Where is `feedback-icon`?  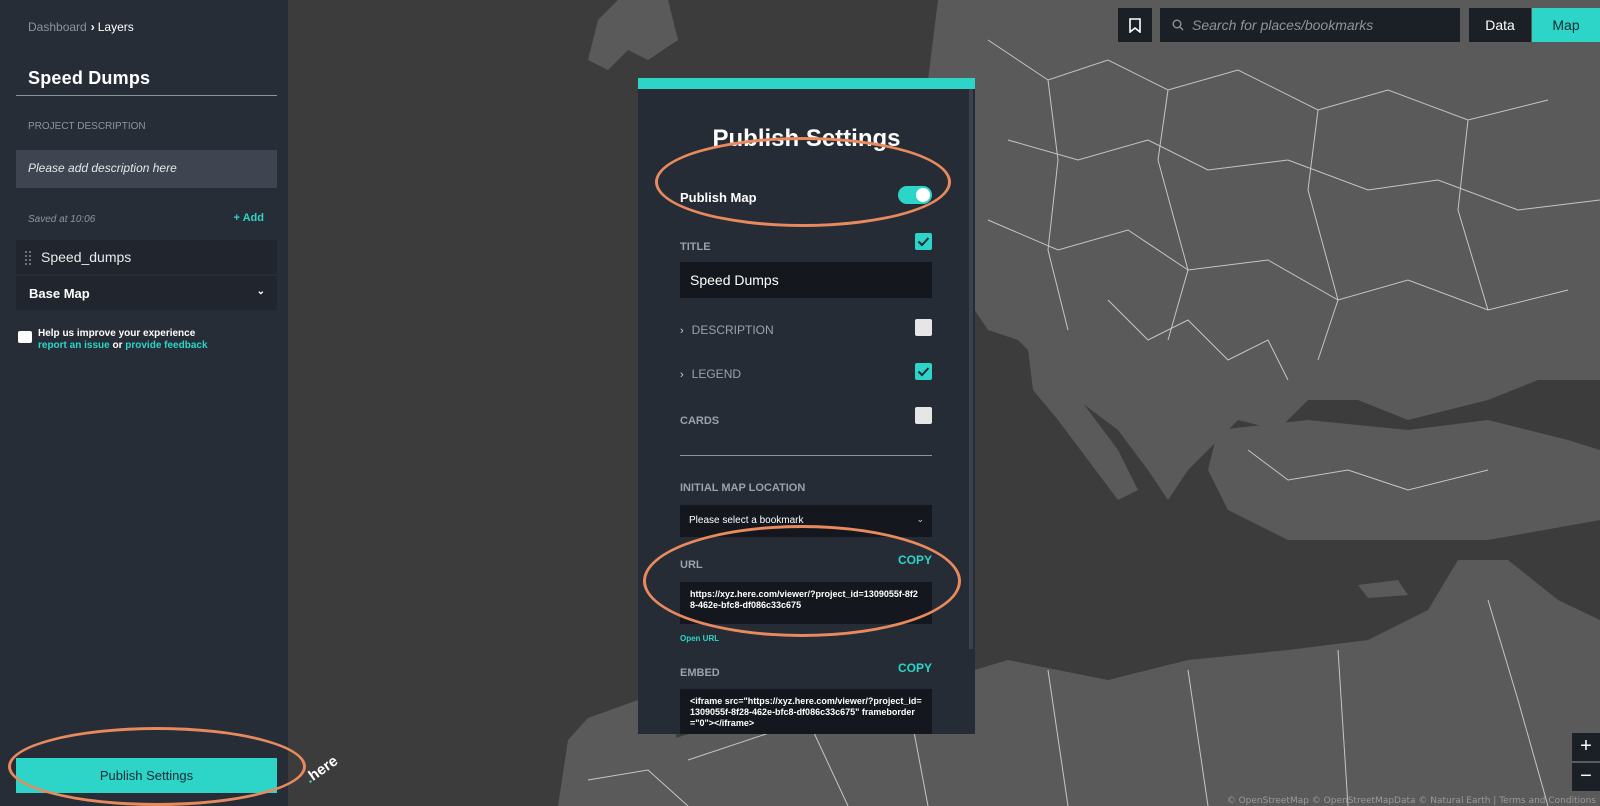 feedback-icon is located at coordinates (25, 337).